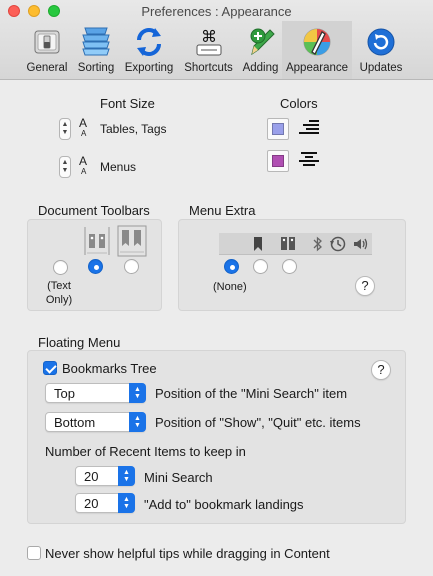 The height and width of the screenshot is (576, 433). What do you see at coordinates (105, 503) in the screenshot?
I see `add-to-count-popup: 20 ▲ ▼` at bounding box center [105, 503].